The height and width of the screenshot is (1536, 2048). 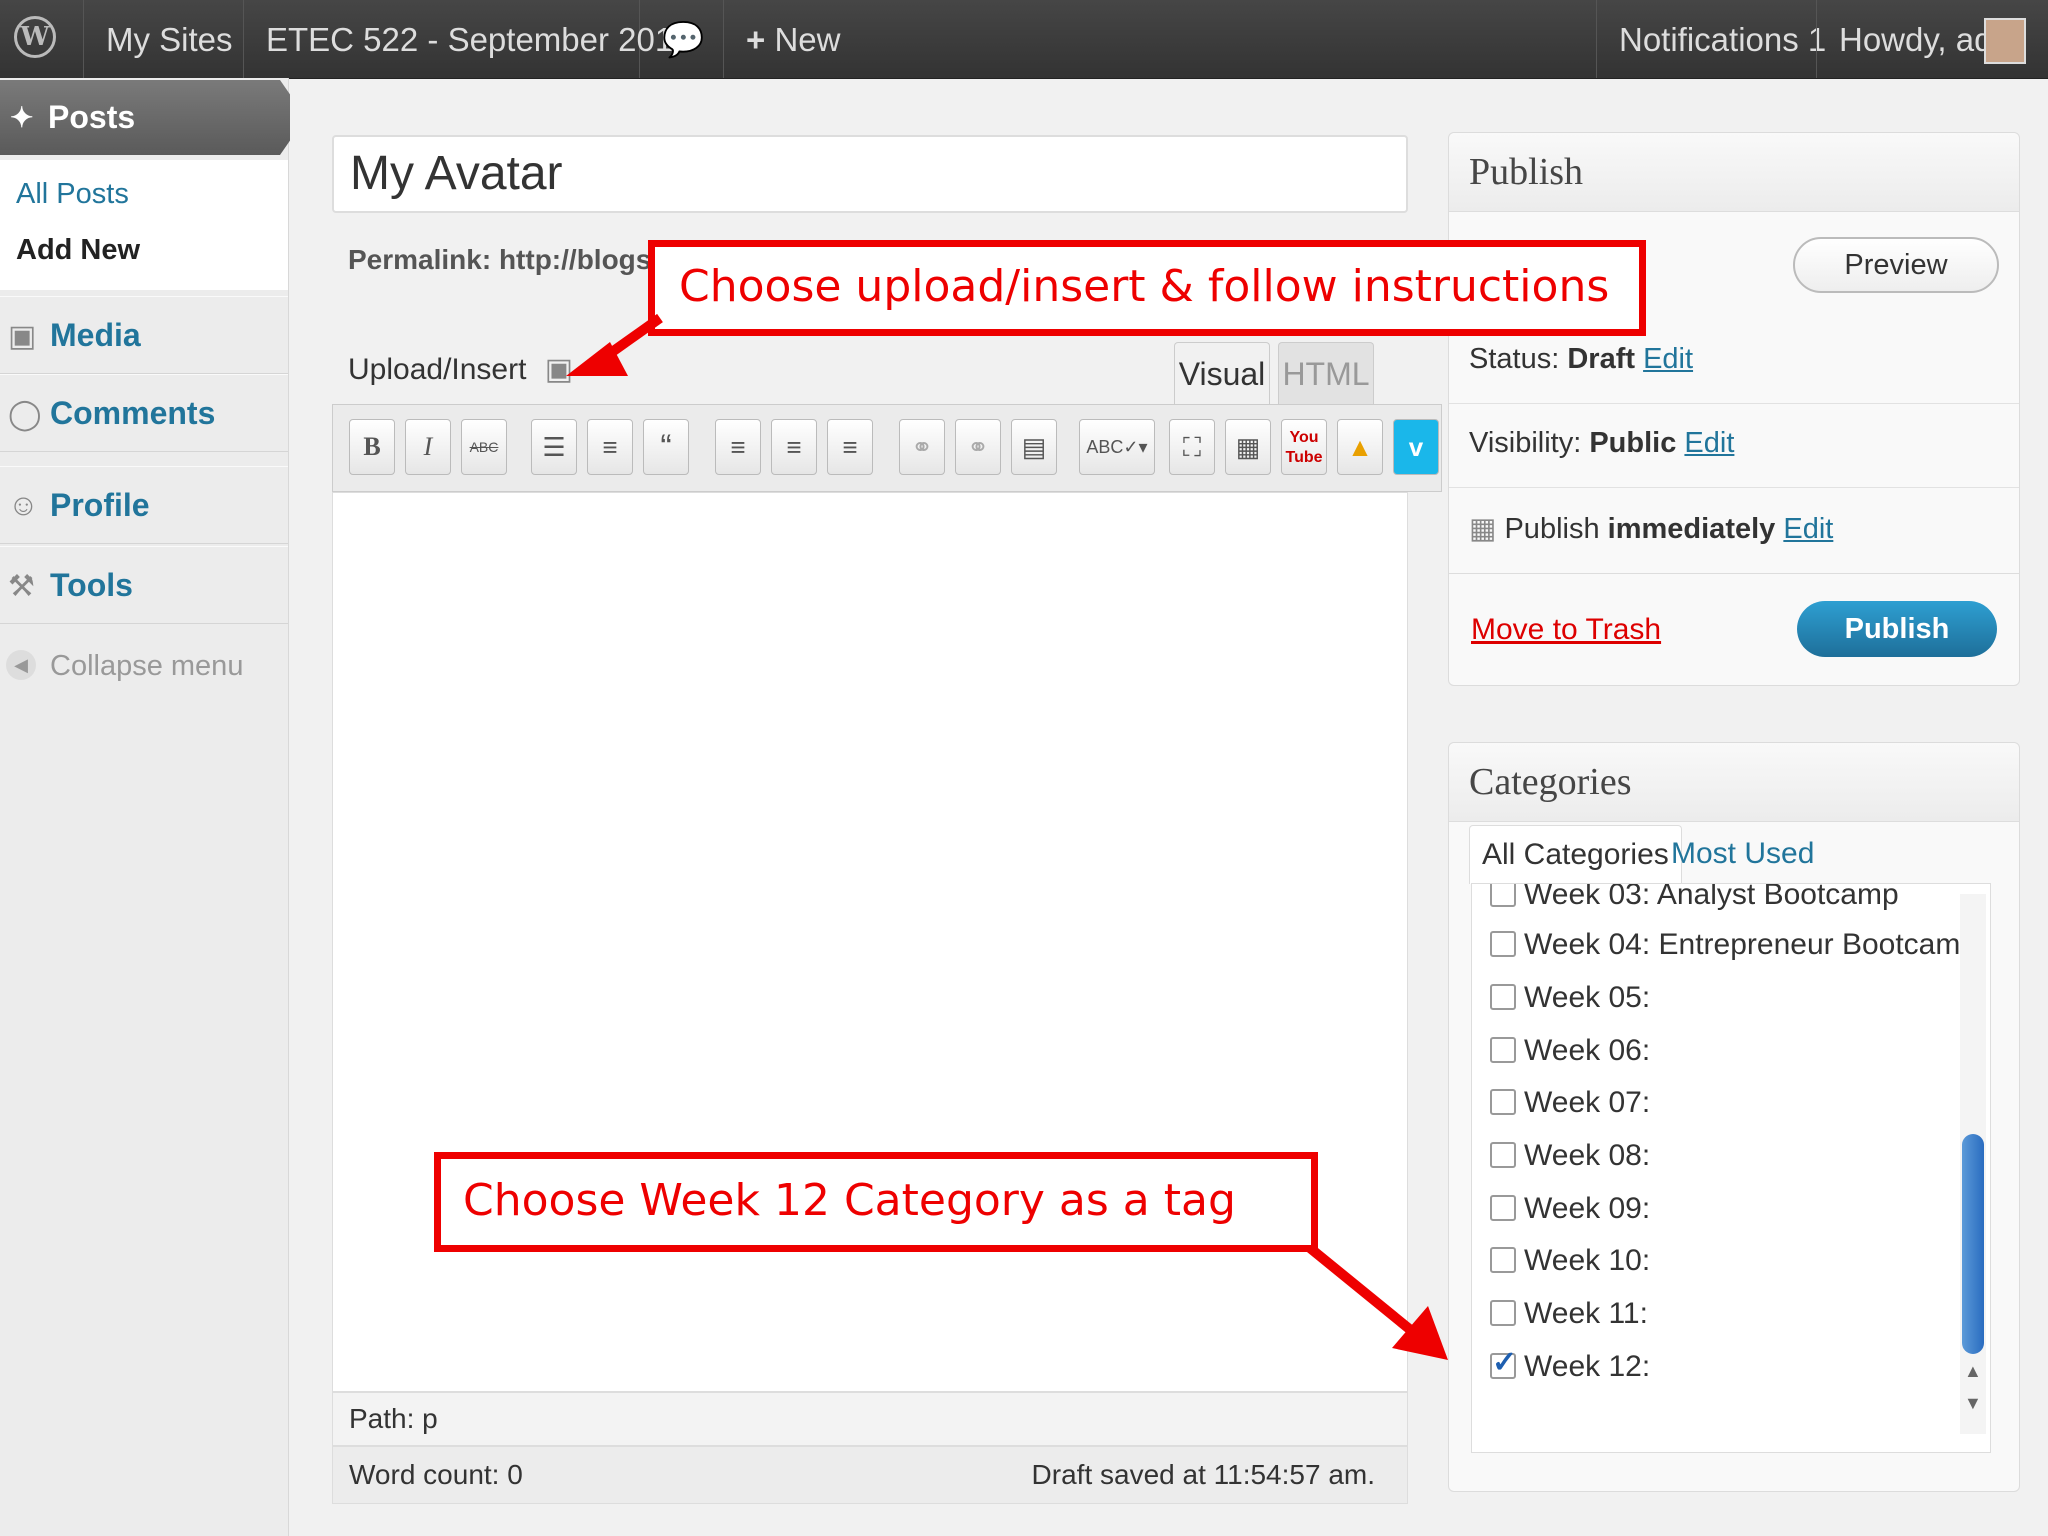 I want to click on arrow-to-week-12-checkbox-icon, so click(x=1377, y=1302).